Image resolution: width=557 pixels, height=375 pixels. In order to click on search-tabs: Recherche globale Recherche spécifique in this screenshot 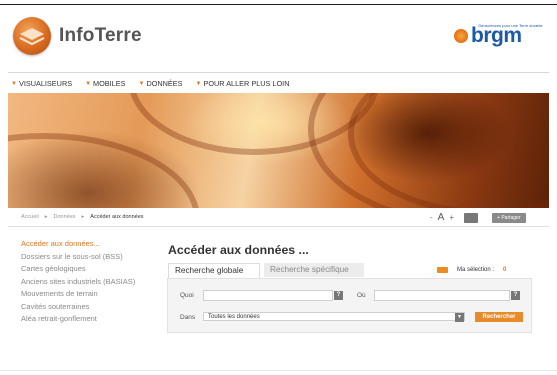, I will do `click(266, 270)`.